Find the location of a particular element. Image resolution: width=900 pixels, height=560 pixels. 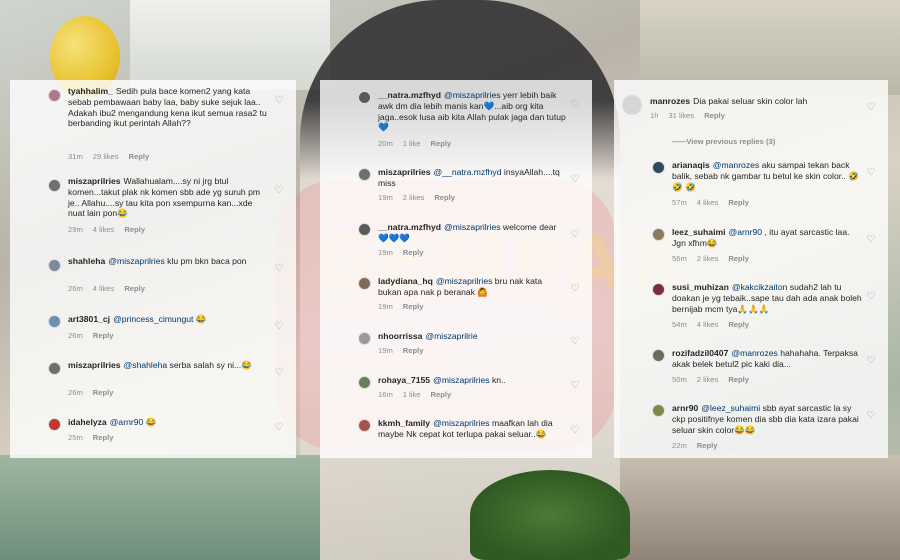

comment-username: nhoorrissa is located at coordinates (400, 336).